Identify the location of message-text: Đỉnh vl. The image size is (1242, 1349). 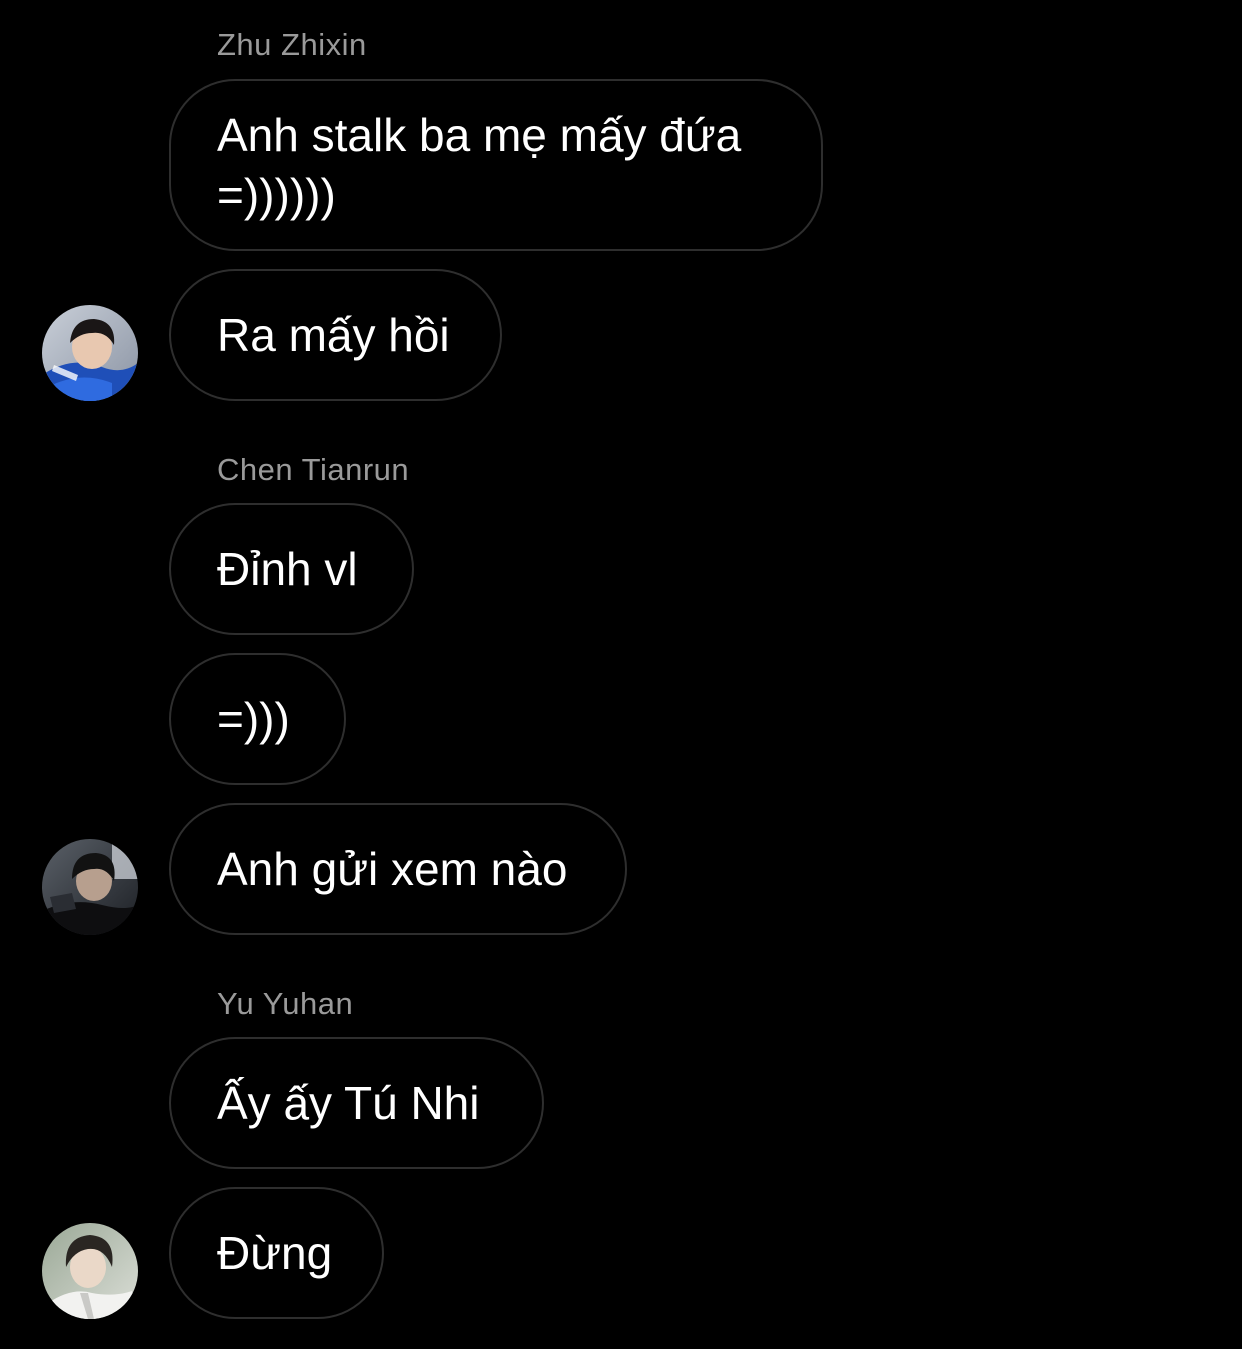
(287, 569).